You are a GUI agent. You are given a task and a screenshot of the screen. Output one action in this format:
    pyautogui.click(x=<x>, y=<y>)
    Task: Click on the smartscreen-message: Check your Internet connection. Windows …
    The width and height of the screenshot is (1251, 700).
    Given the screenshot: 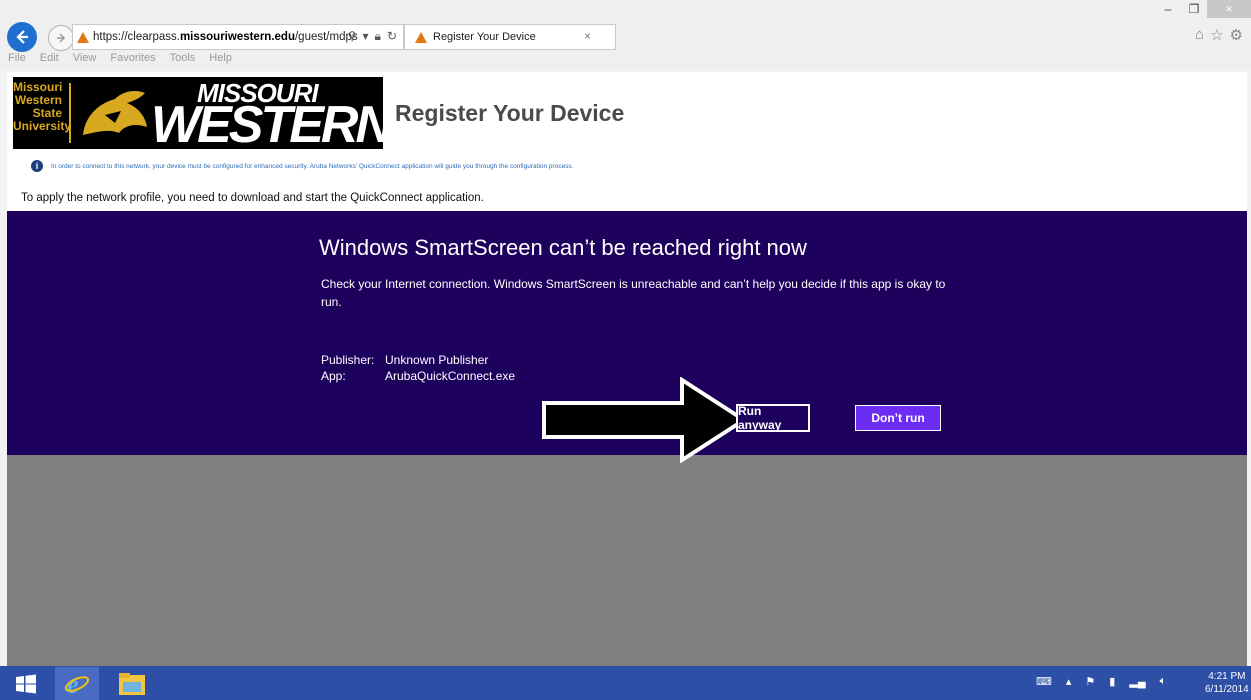 What is the action you would take?
    pyautogui.click(x=633, y=293)
    